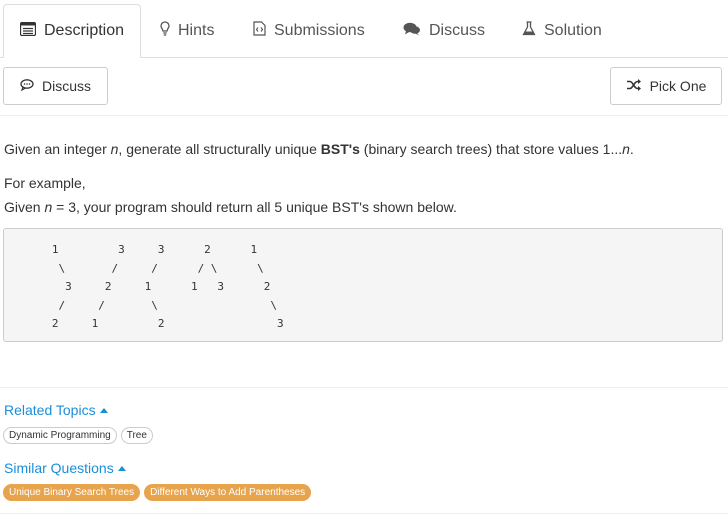 This screenshot has height=520, width=728. Describe the element at coordinates (678, 86) in the screenshot. I see `pick-one-button-label: Pick One` at that location.